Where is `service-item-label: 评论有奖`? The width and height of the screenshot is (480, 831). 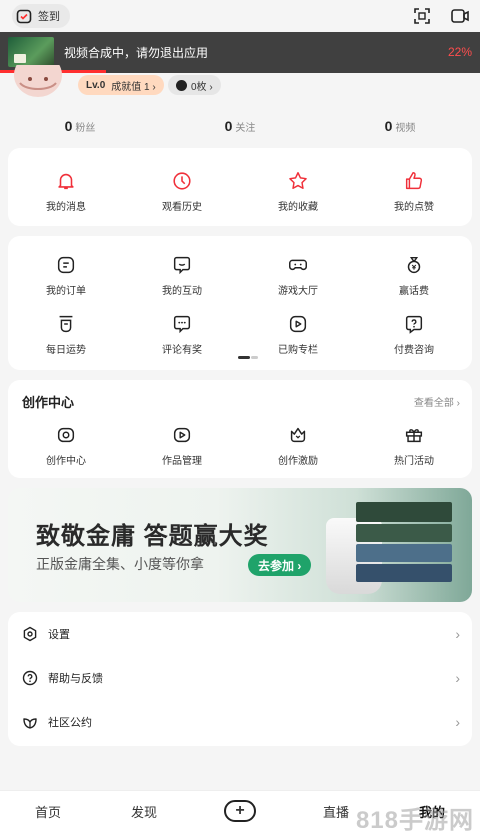 service-item-label: 评论有奖 is located at coordinates (182, 350).